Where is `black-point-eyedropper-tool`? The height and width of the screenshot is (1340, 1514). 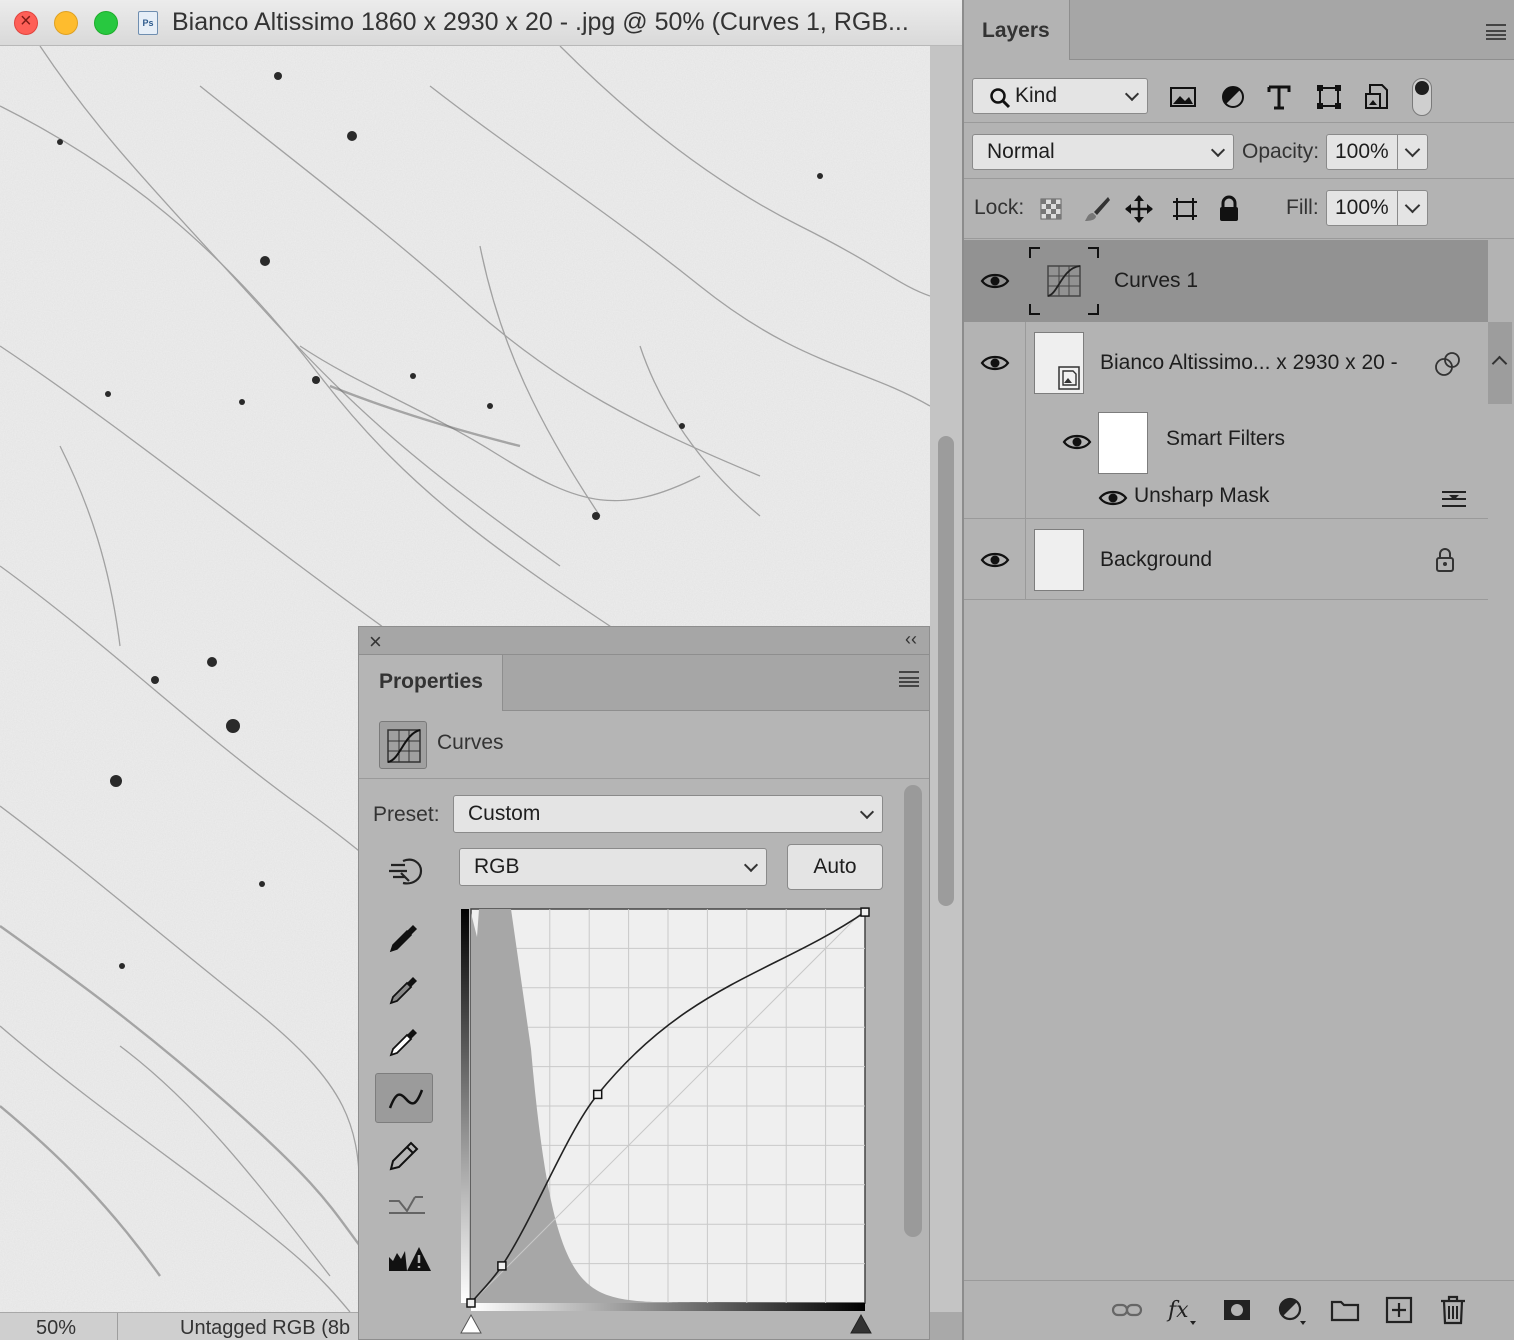
black-point-eyedropper-tool is located at coordinates (404, 936).